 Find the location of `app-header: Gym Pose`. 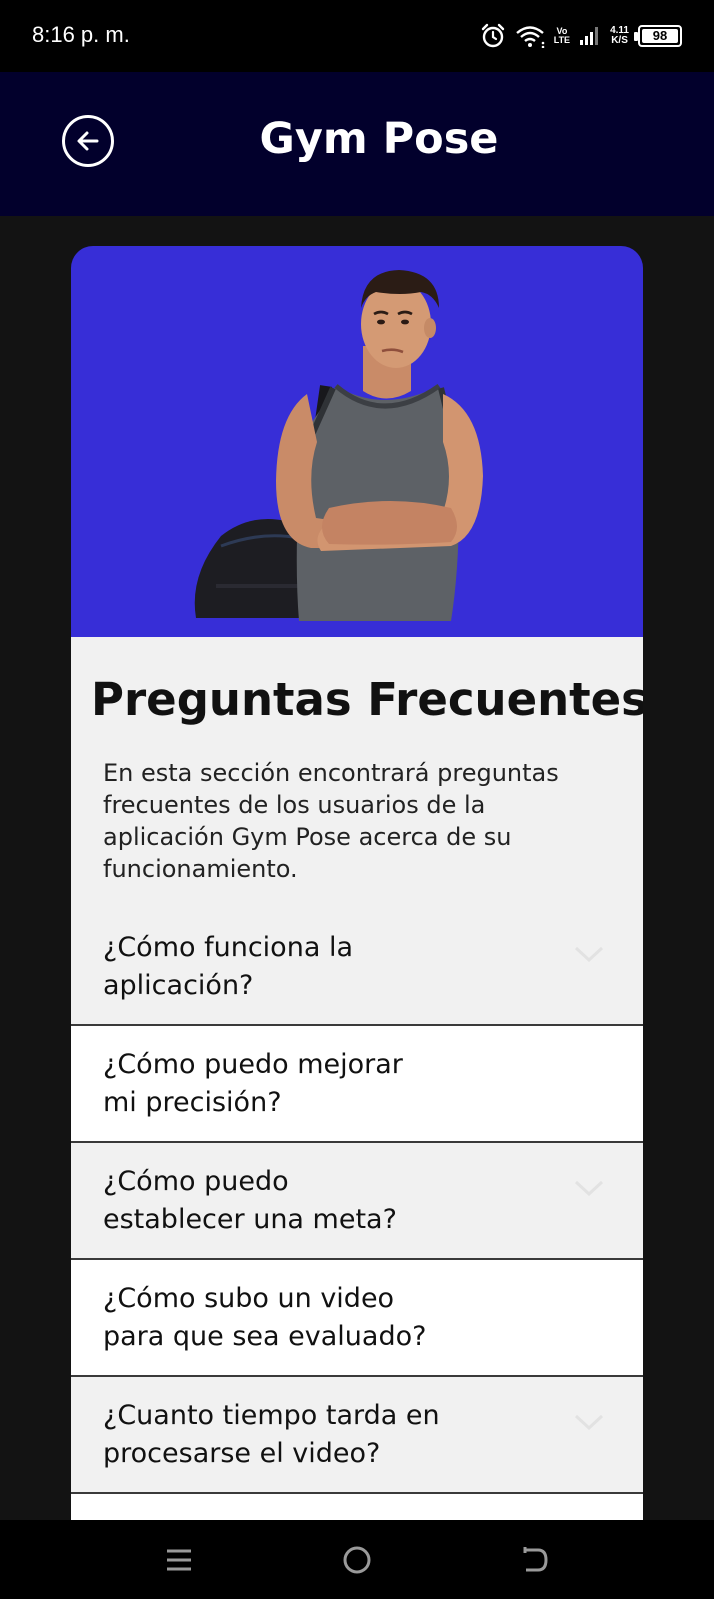

app-header: Gym Pose is located at coordinates (357, 144).